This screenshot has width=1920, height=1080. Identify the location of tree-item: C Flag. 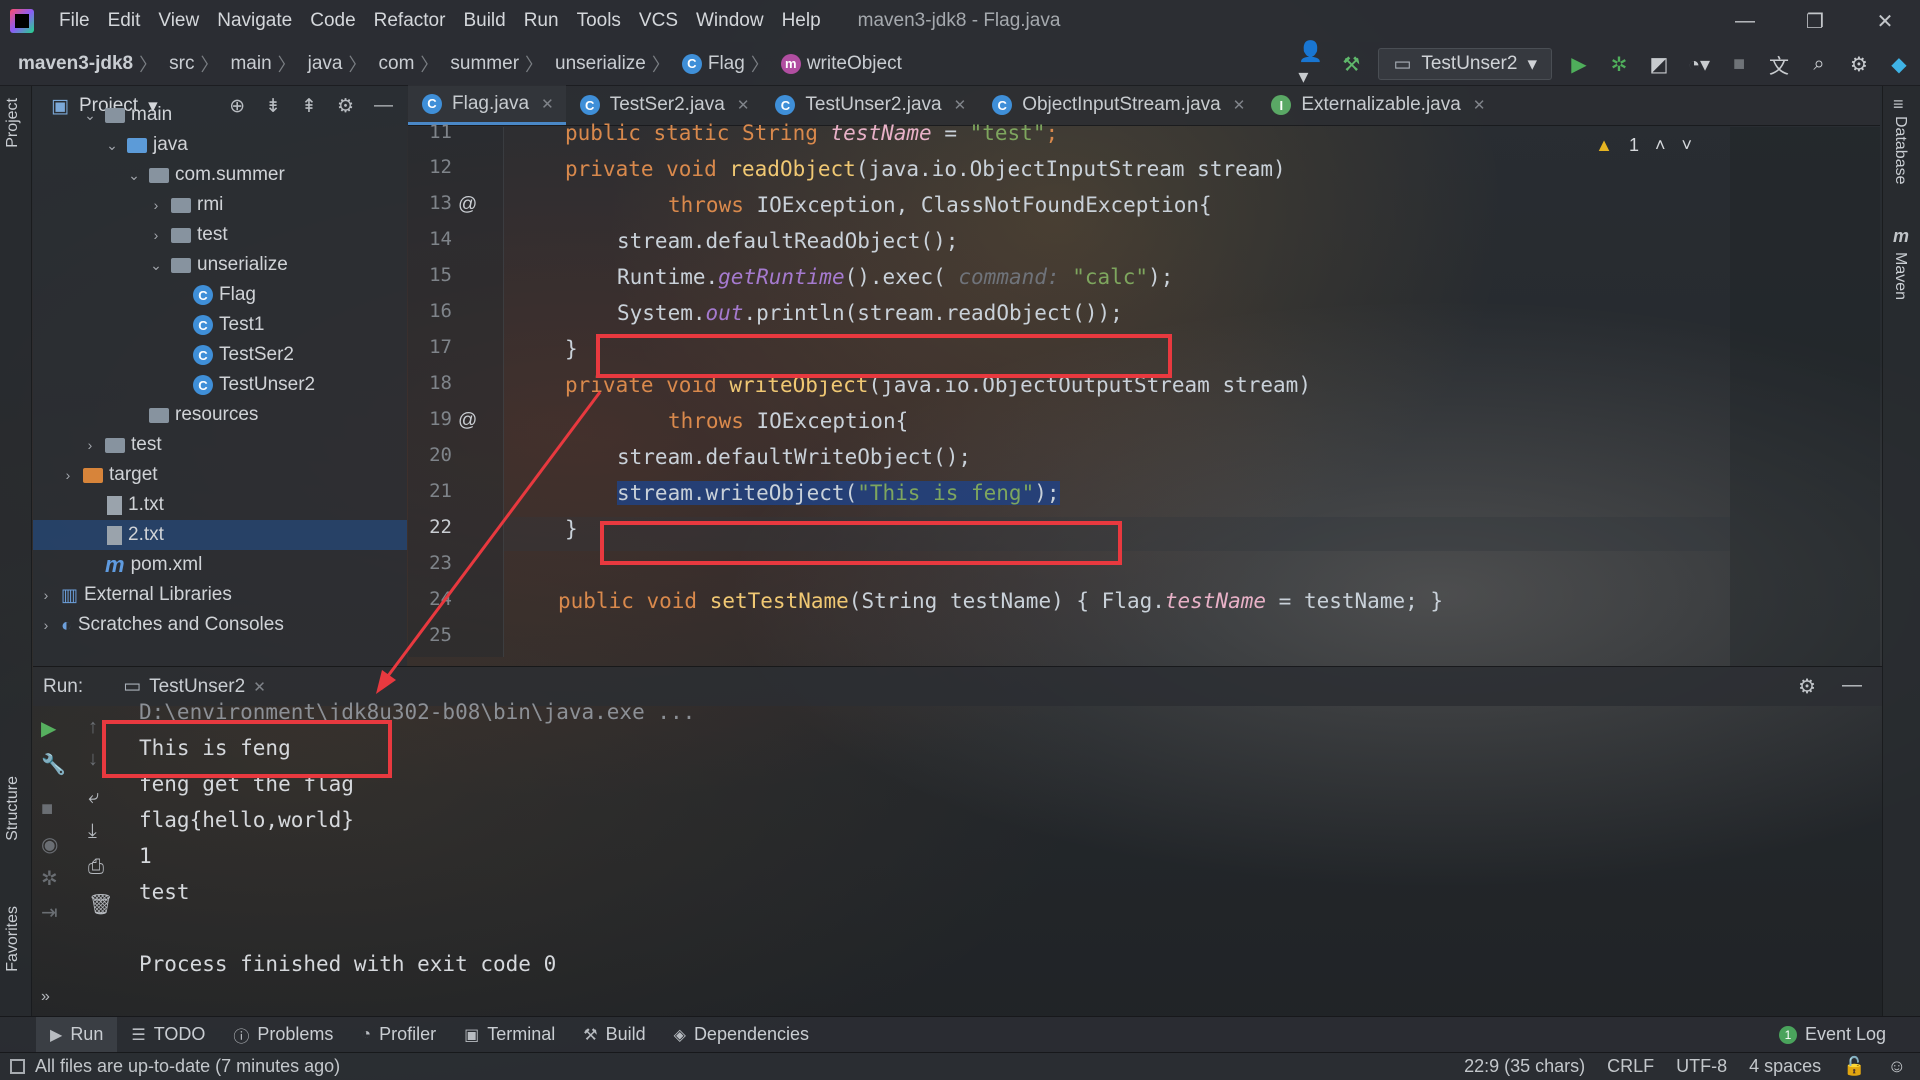
(220, 295).